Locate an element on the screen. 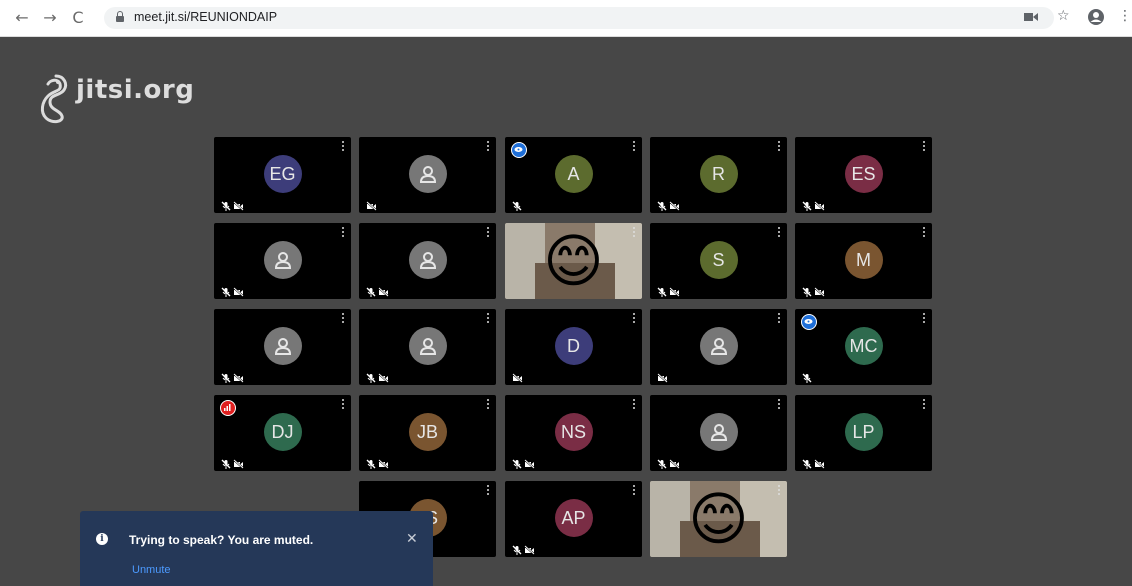  participant-tile: S is located at coordinates (718, 261).